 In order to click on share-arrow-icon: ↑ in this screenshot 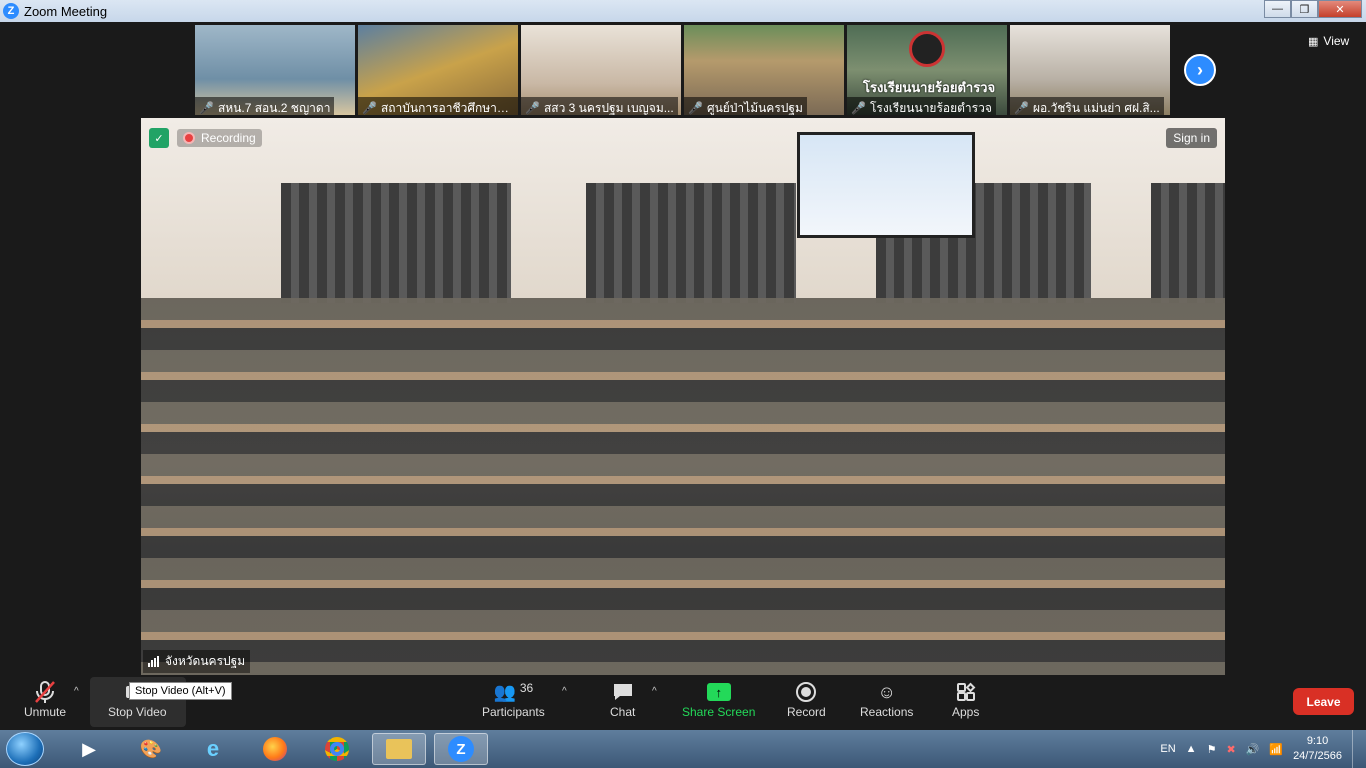, I will do `click(718, 692)`.